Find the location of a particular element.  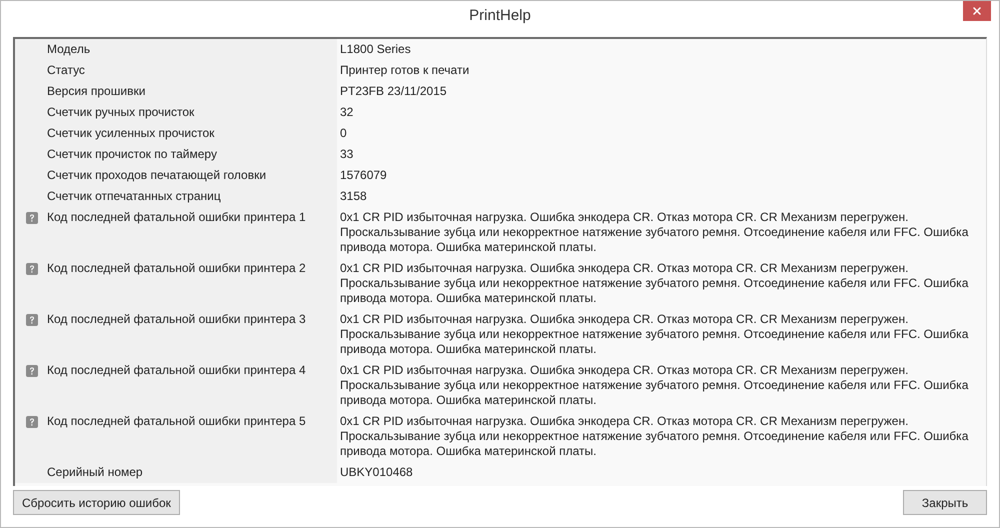

property-value: 33 is located at coordinates (347, 154).